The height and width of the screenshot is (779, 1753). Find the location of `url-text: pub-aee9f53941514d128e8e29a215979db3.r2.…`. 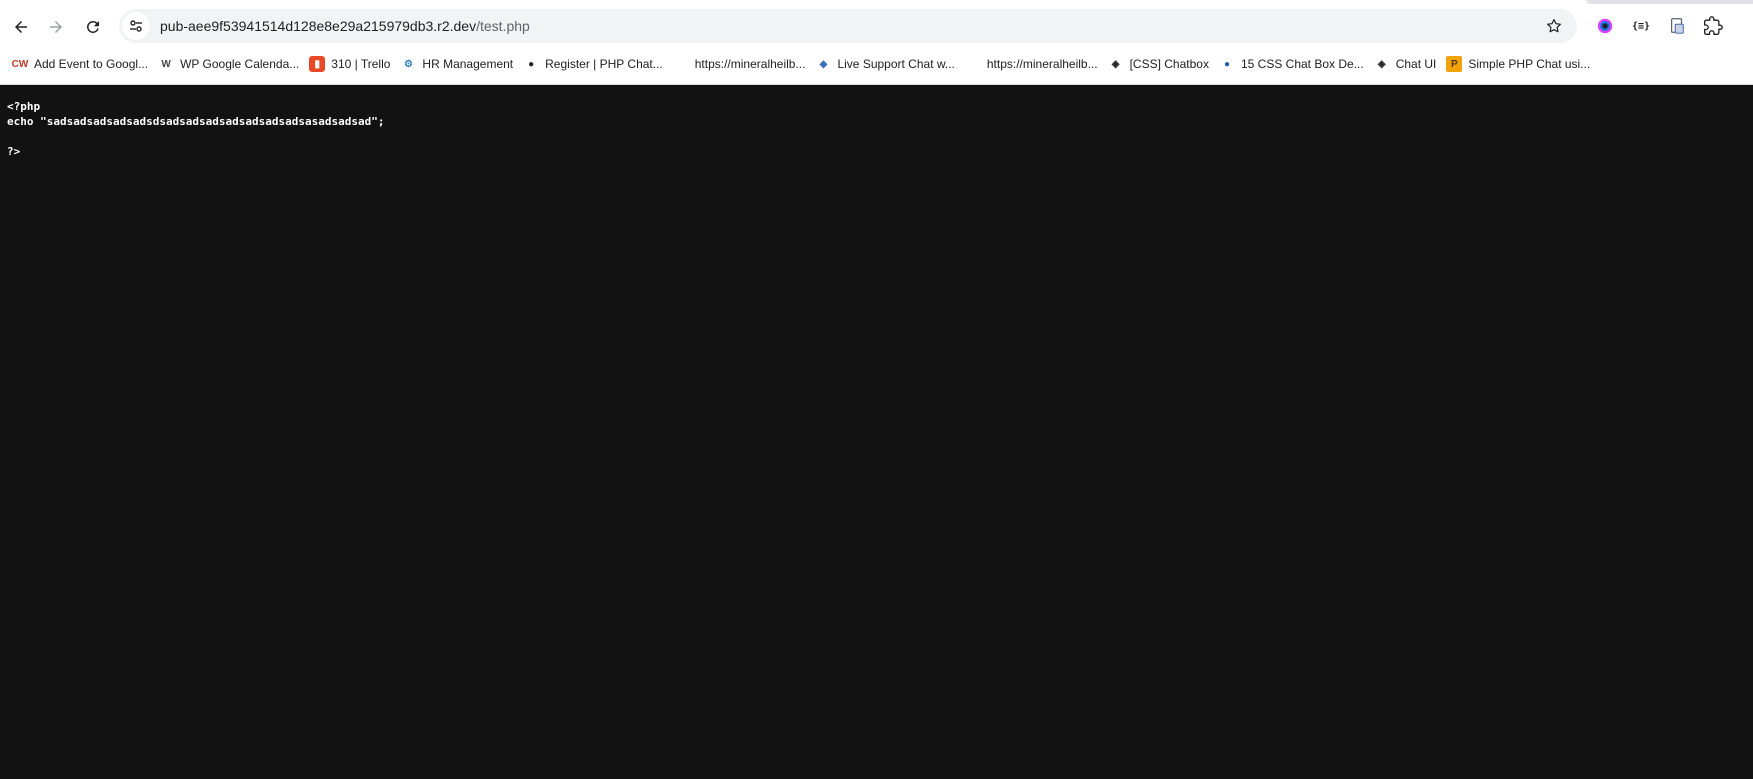

url-text: pub-aee9f53941514d128e8e29a215979db3.r2.… is located at coordinates (345, 26).